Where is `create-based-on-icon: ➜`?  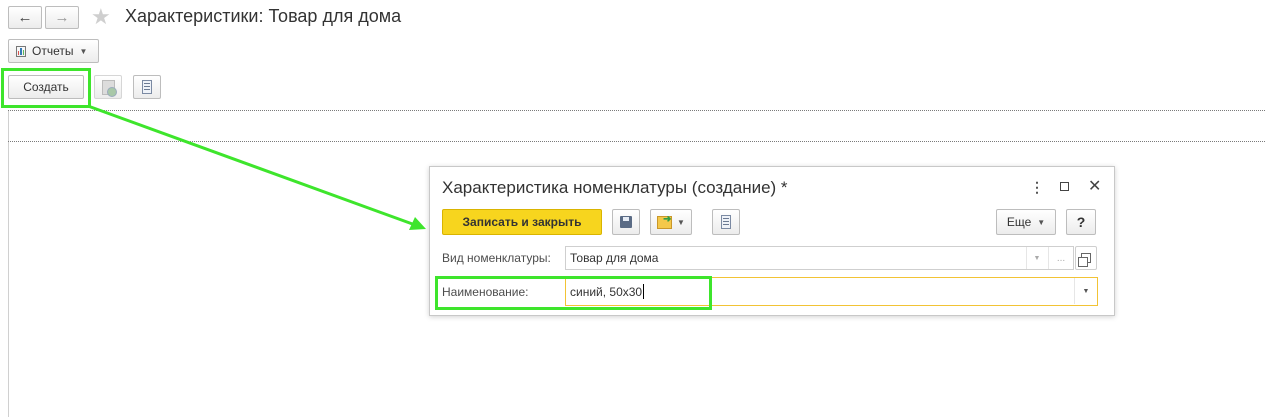 create-based-on-icon: ➜ is located at coordinates (665, 221).